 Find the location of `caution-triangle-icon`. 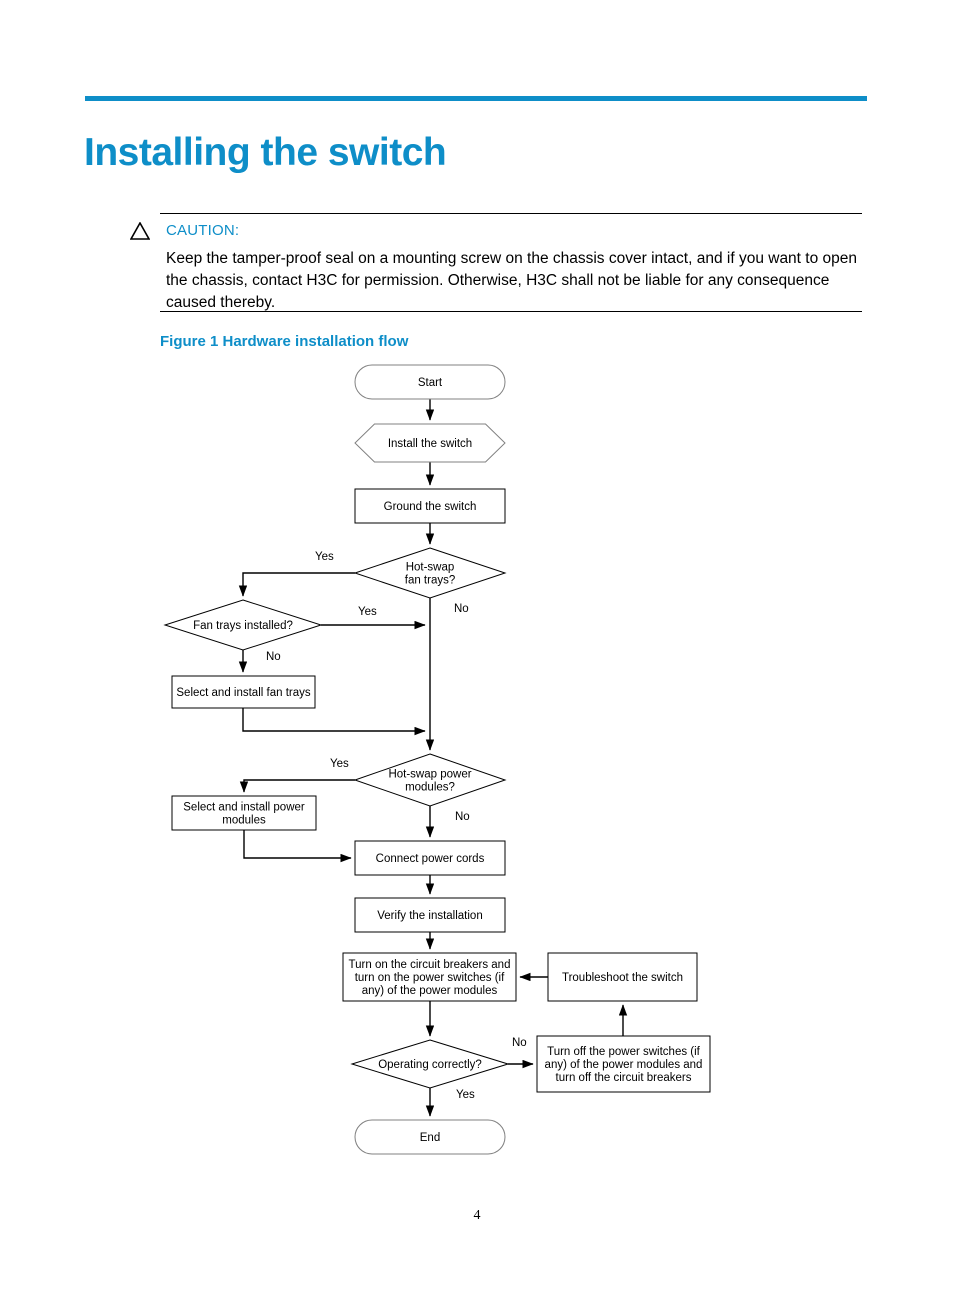

caution-triangle-icon is located at coordinates (140, 231).